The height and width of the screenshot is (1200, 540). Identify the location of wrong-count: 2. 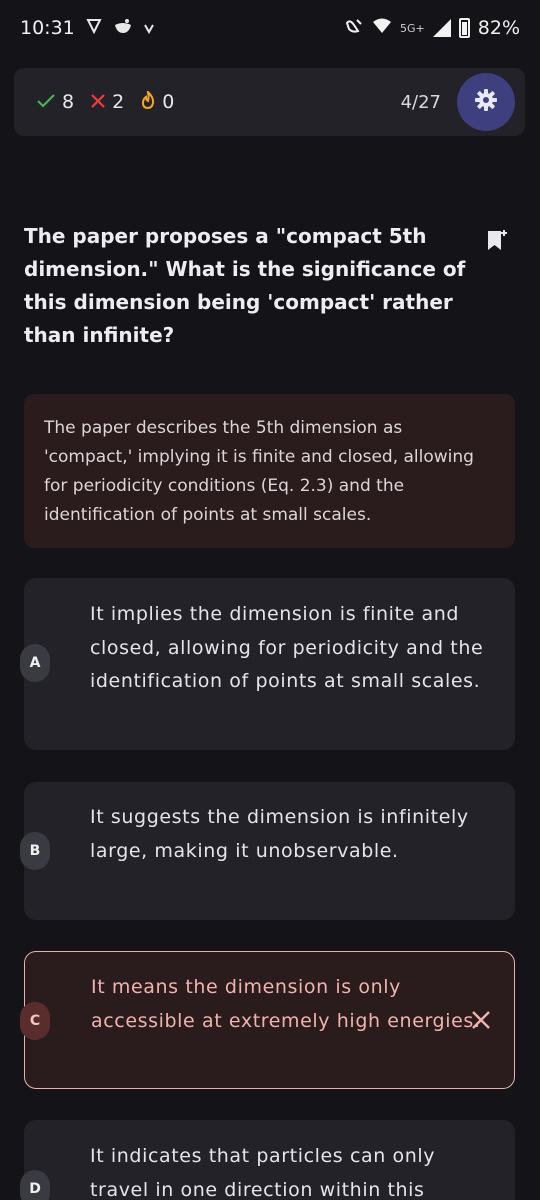
(107, 102).